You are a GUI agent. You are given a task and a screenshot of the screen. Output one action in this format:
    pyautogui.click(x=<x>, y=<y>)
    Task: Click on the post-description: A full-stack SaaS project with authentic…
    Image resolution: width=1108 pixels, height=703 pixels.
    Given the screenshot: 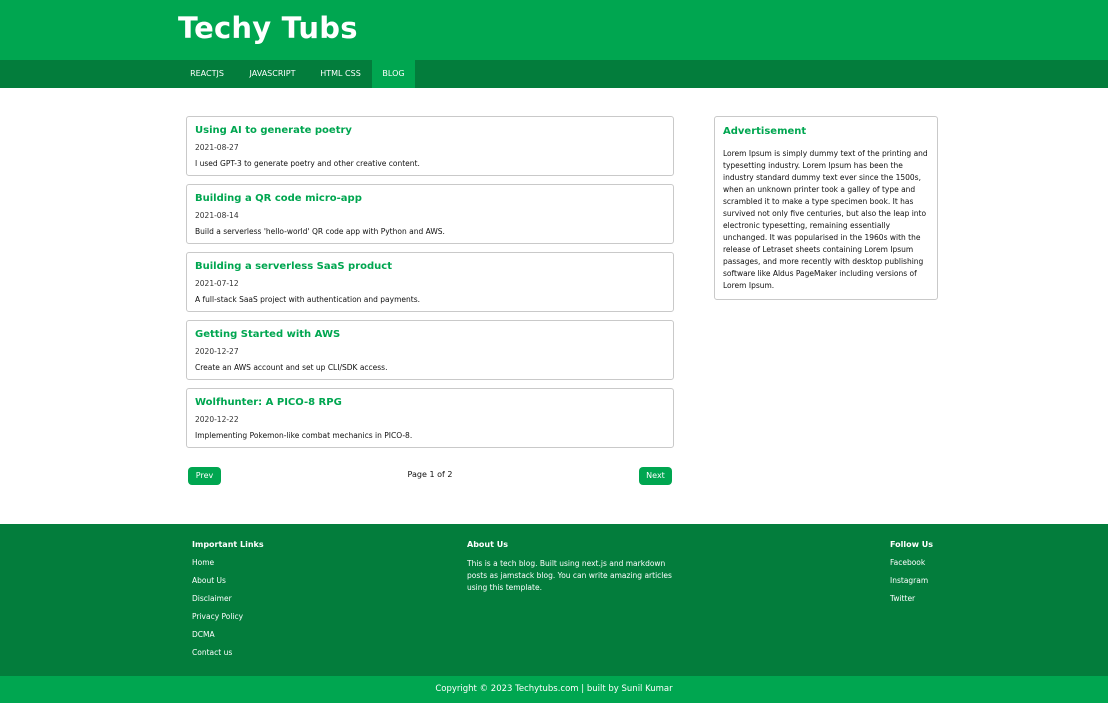 What is the action you would take?
    pyautogui.click(x=307, y=299)
    